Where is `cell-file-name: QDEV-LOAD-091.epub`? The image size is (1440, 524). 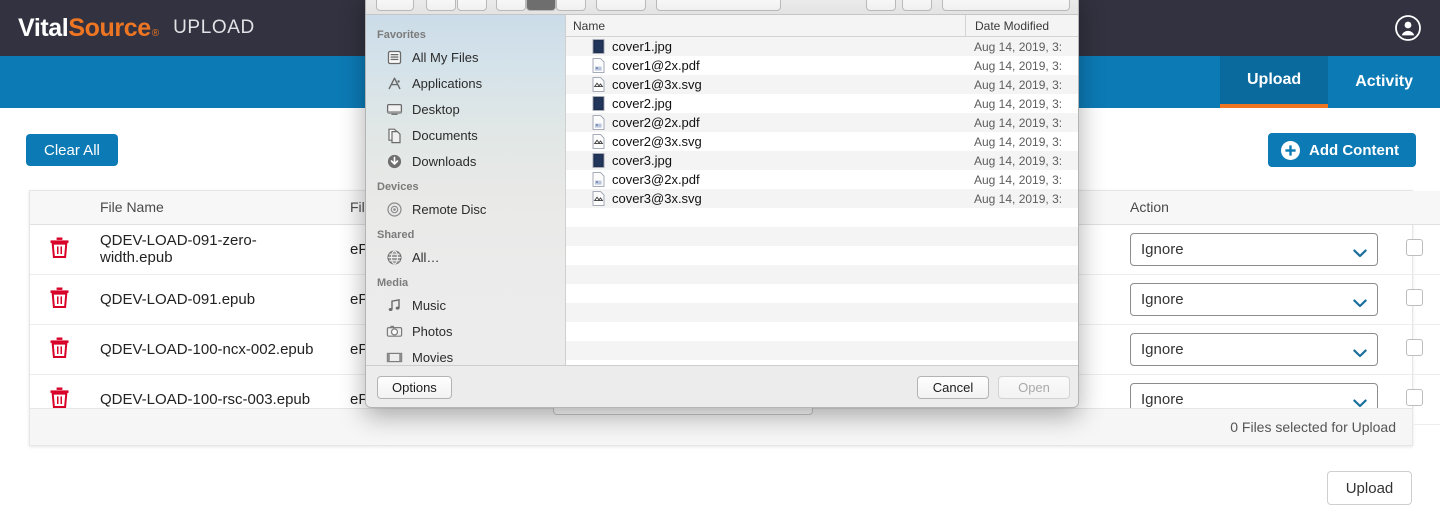
cell-file-name: QDEV-LOAD-091.epub is located at coordinates (213, 299).